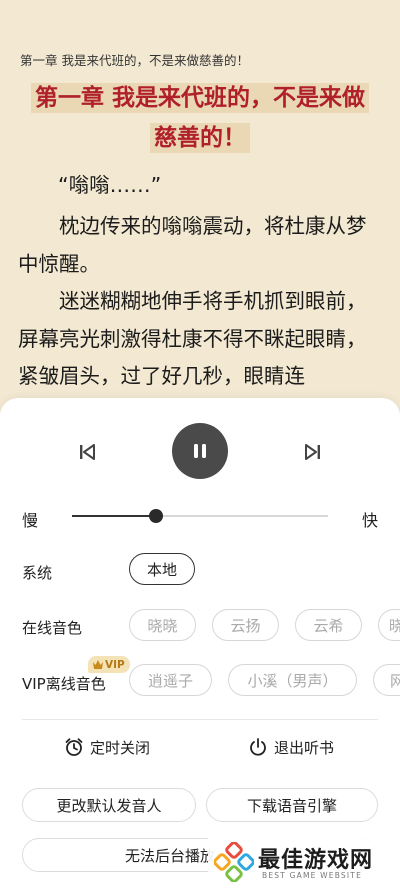 The height and width of the screenshot is (889, 400). Describe the element at coordinates (134, 60) in the screenshot. I see `chapter-header: 第一章 我是来代班的，不是来做慈善的！` at that location.